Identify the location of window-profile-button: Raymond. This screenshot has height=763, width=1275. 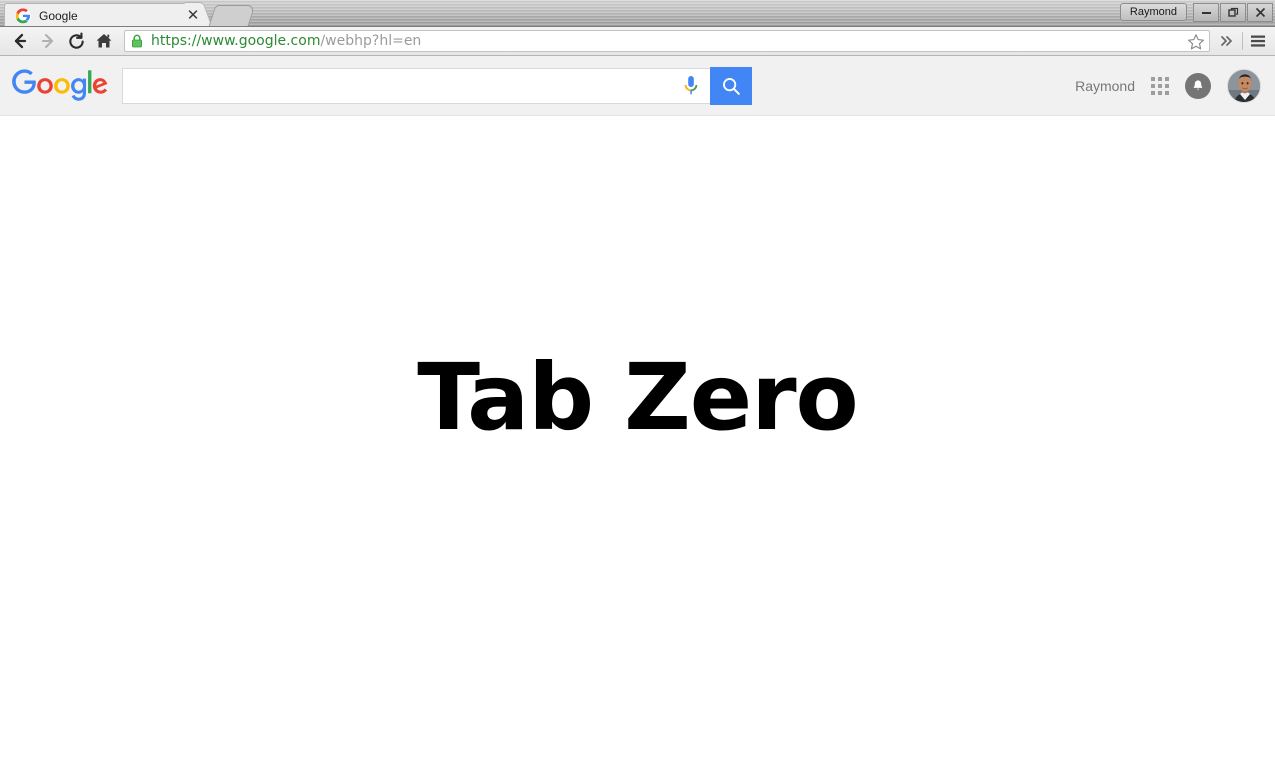
(1153, 12).